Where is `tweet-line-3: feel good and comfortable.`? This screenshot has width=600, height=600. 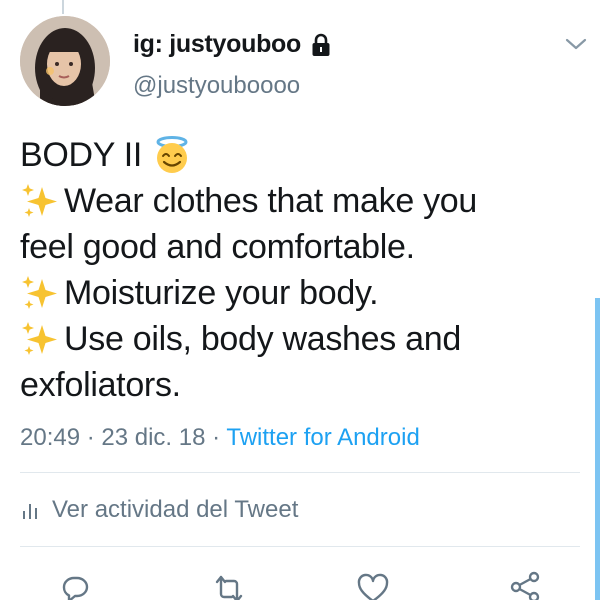
tweet-line-3: feel good and comfortable. is located at coordinates (305, 247).